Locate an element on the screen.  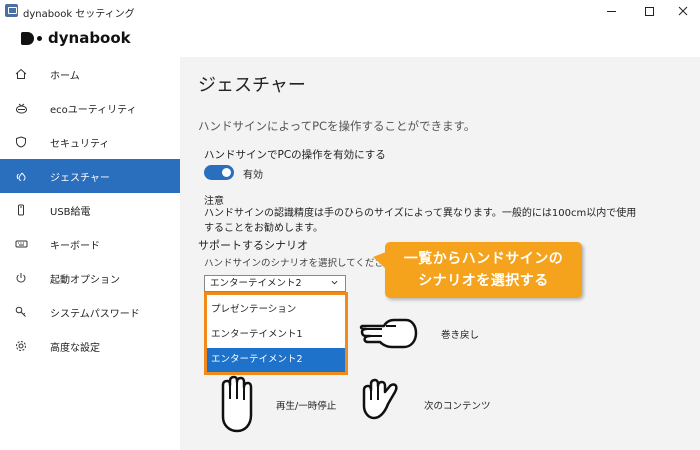
note-title: 注意 is located at coordinates (214, 201).